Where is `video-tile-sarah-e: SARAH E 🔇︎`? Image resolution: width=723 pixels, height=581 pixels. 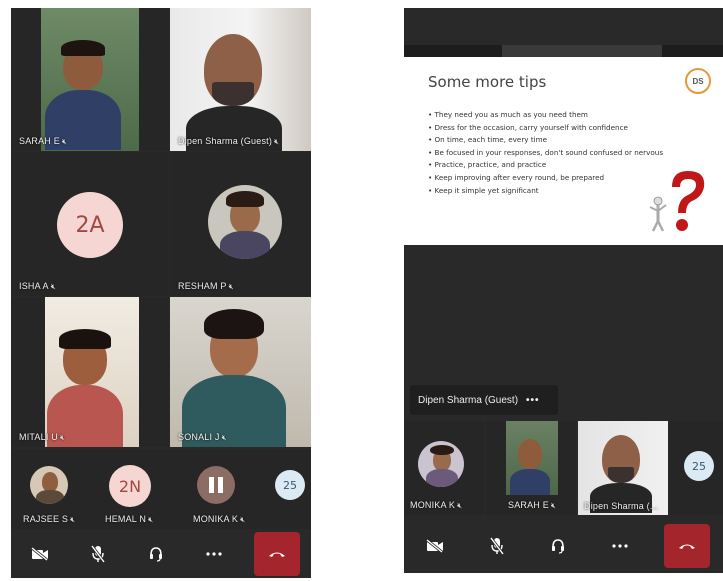
video-tile-sarah-e: SARAH E 🔇︎ is located at coordinates (90, 79).